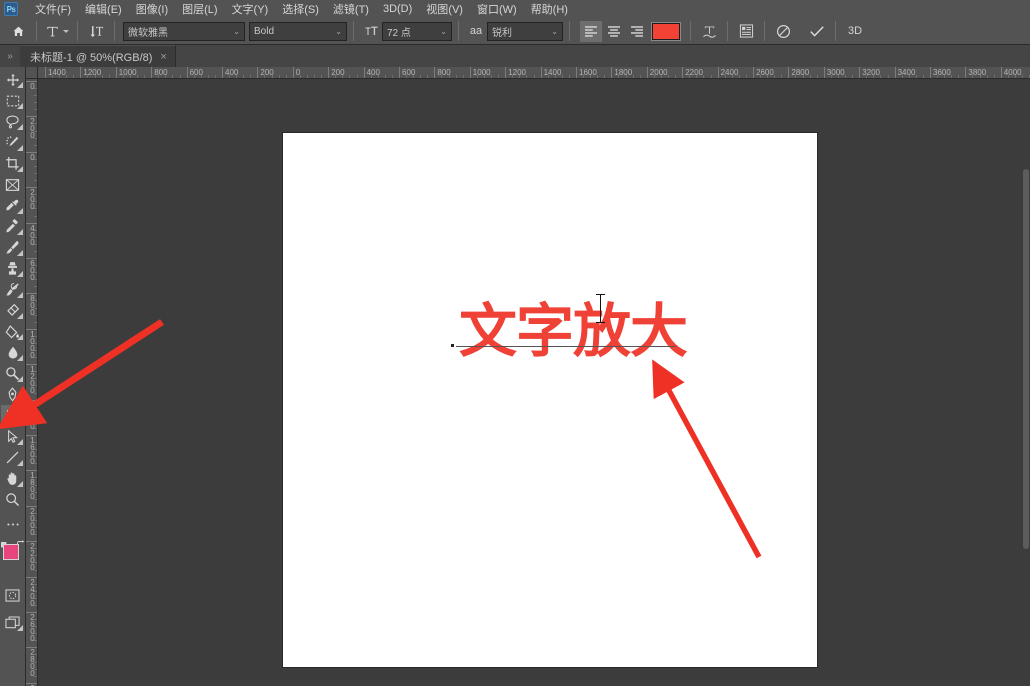  What do you see at coordinates (417, 31) in the screenshot?
I see `font-size-select: 72 点 ⌄` at bounding box center [417, 31].